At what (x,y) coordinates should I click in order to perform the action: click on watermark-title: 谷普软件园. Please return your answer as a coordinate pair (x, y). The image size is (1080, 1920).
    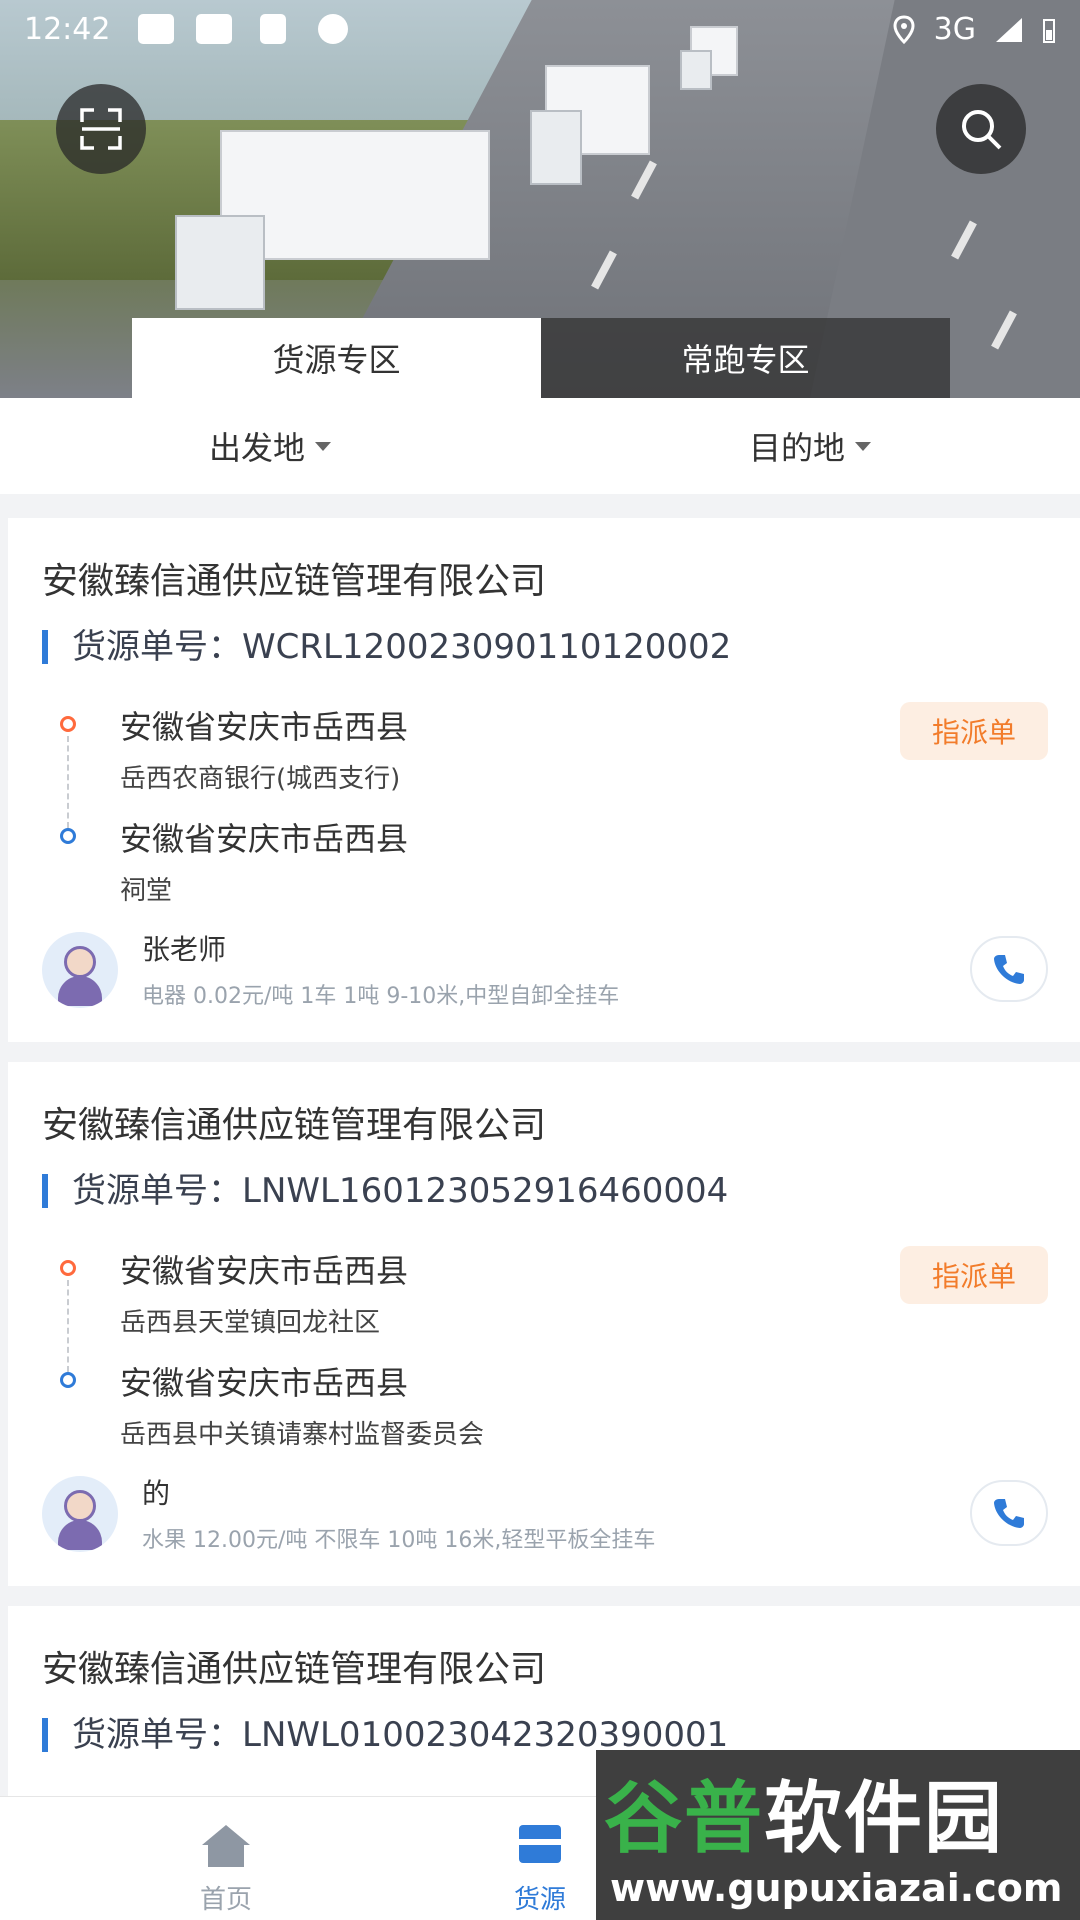
    Looking at the image, I should click on (804, 1812).